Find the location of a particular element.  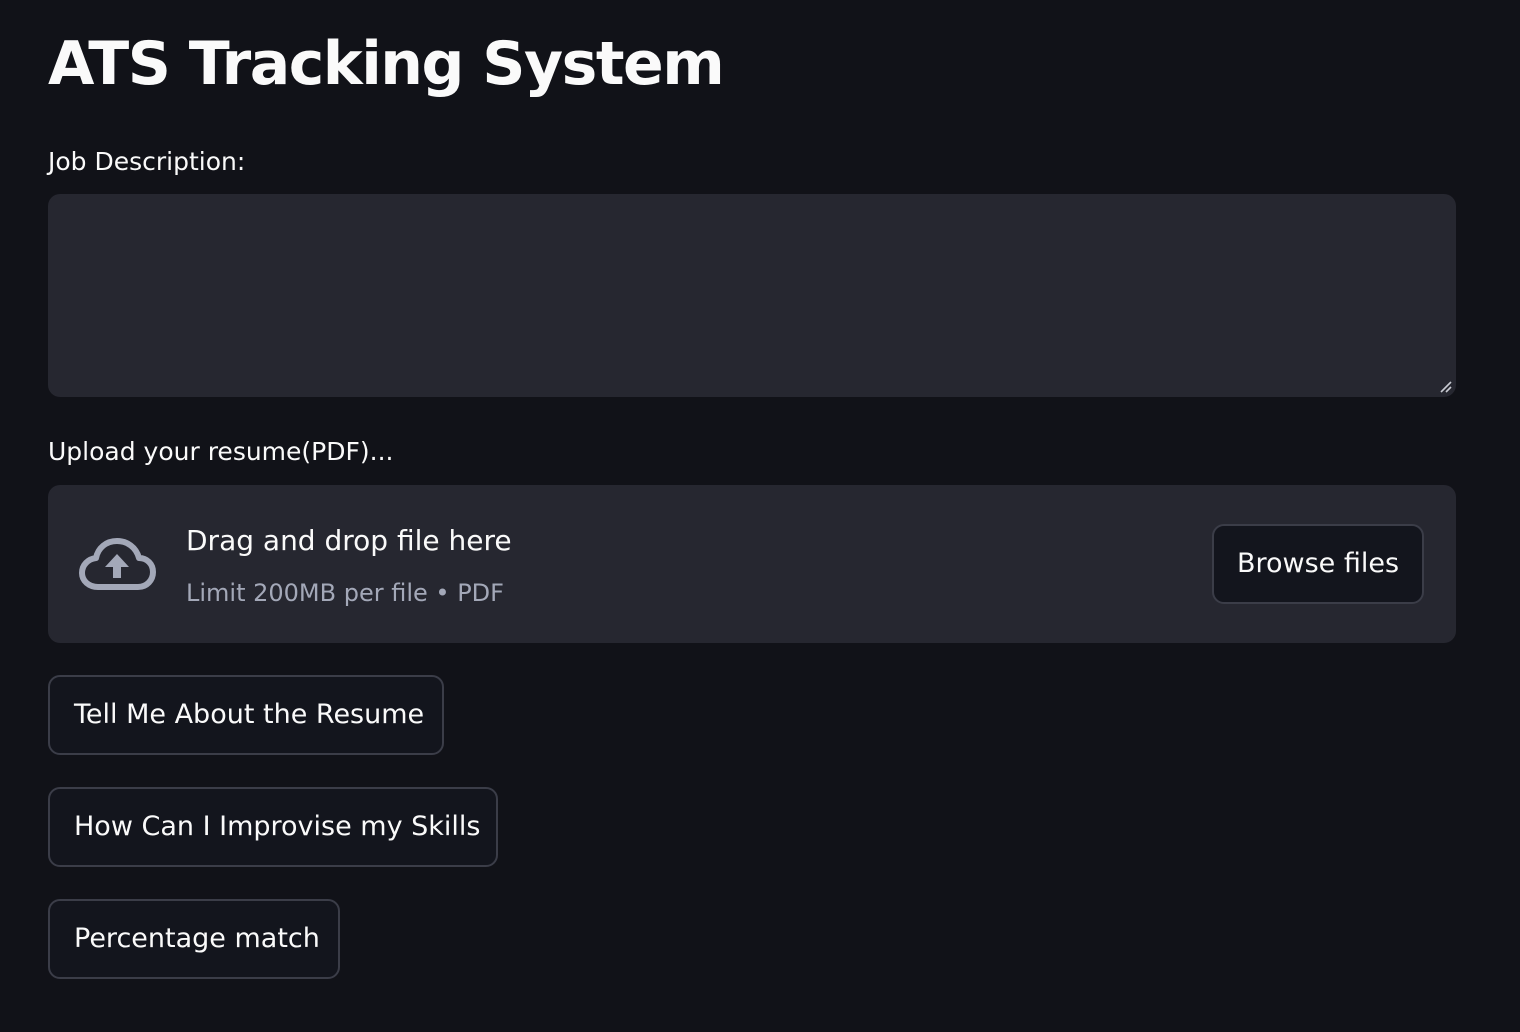

job-description-label: Job Description: is located at coordinates (147, 161).